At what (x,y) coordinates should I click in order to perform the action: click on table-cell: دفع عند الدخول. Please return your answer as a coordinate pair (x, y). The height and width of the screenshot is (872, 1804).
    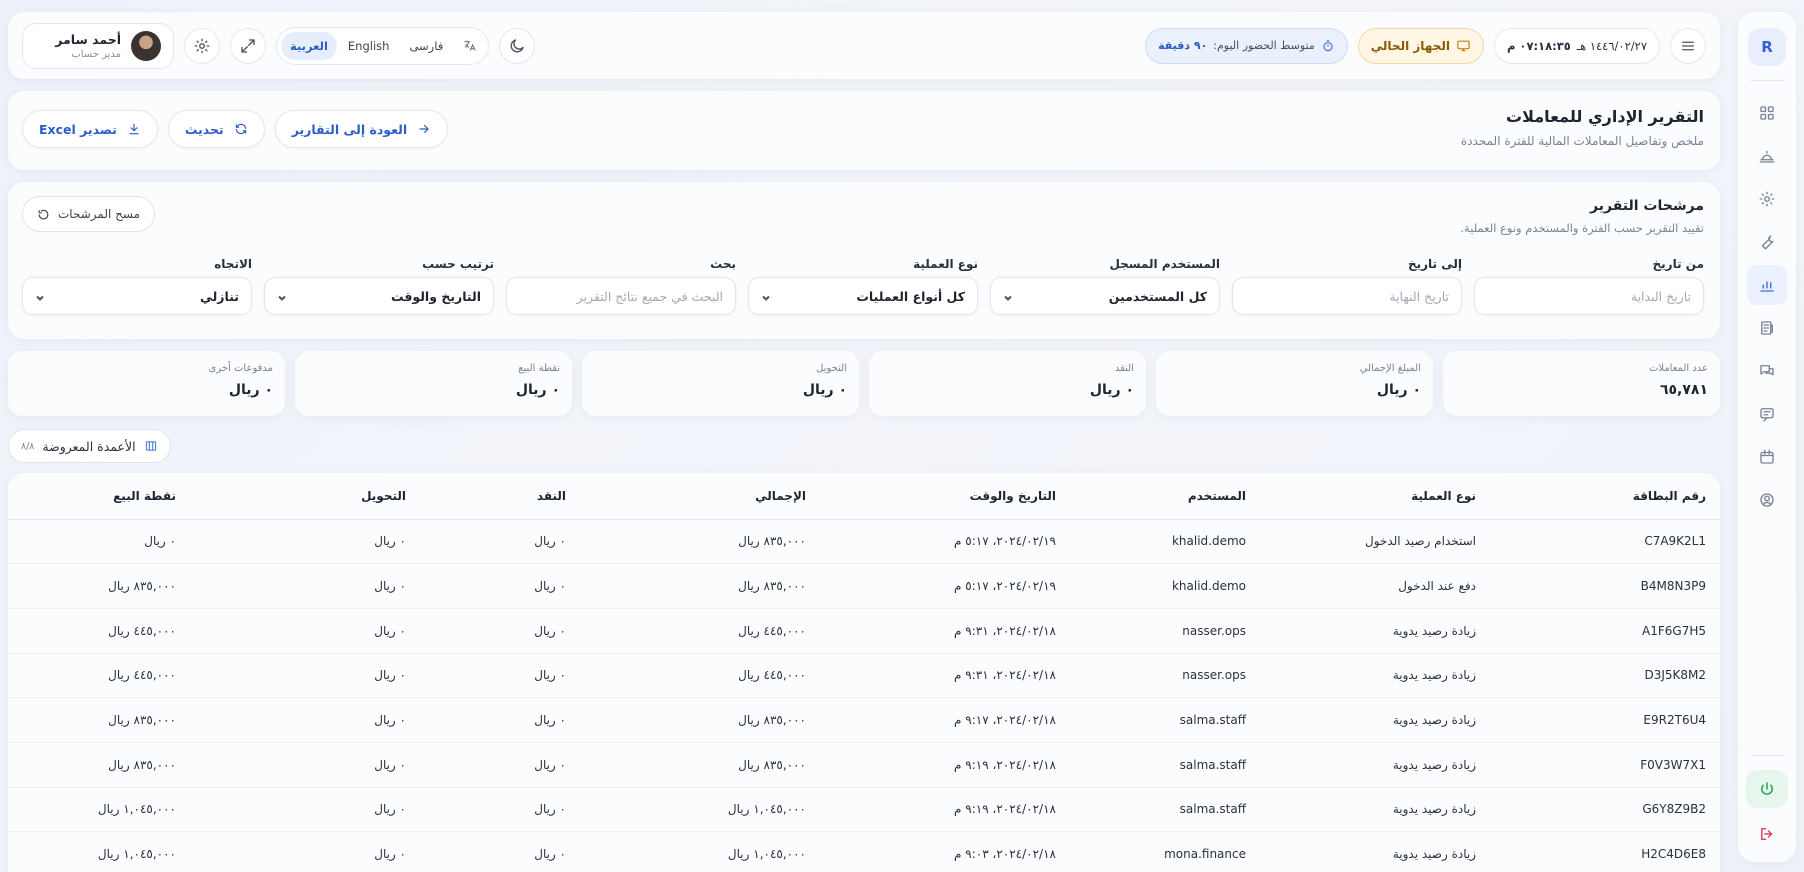
    Looking at the image, I should click on (1375, 586).